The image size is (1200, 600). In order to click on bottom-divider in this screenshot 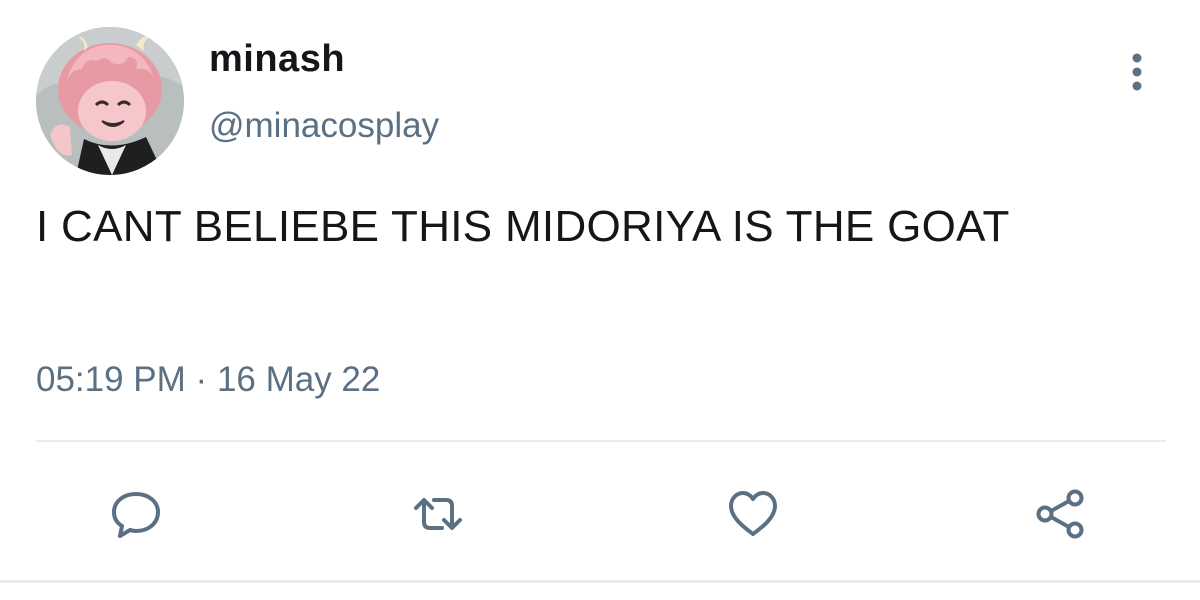, I will do `click(600, 581)`.